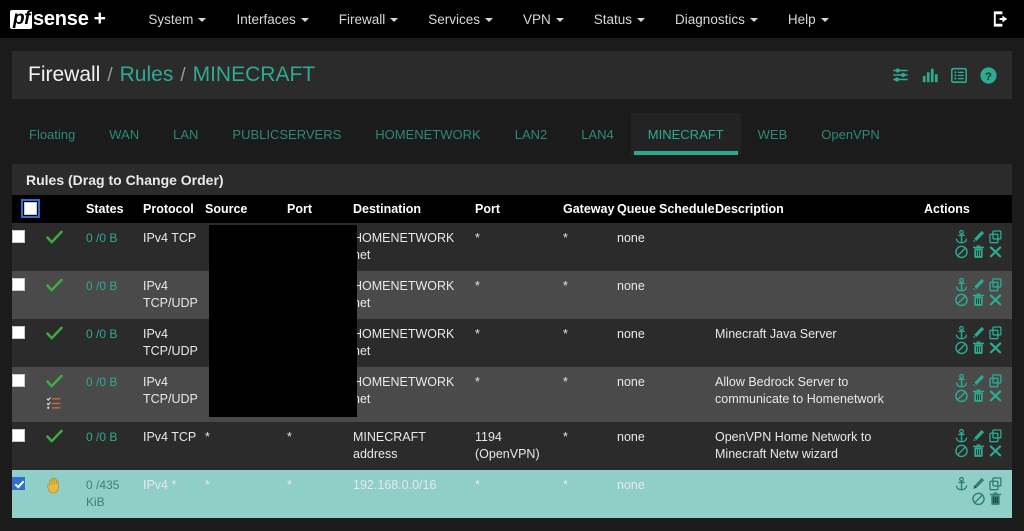  Describe the element at coordinates (124, 134) in the screenshot. I see `tab-wan: WAN` at that location.